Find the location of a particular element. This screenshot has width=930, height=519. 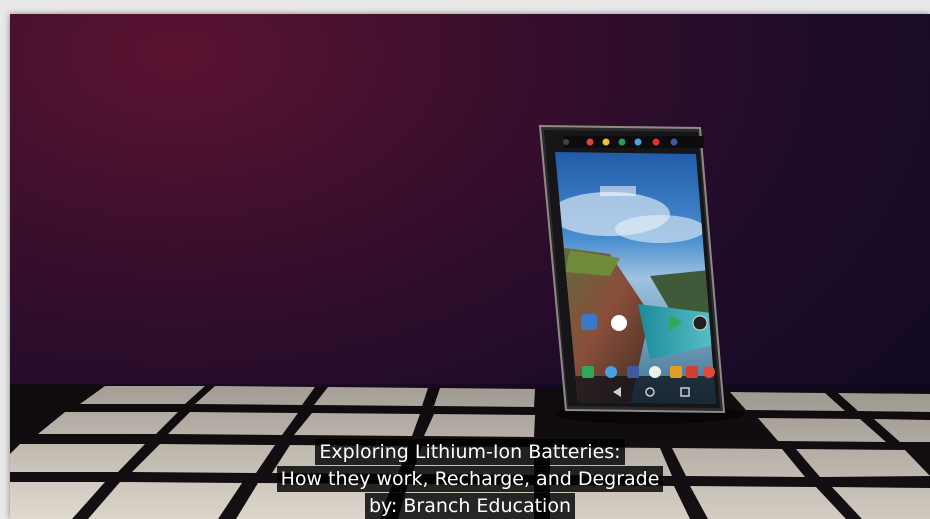

apps-drawer-icon is located at coordinates (655, 372).